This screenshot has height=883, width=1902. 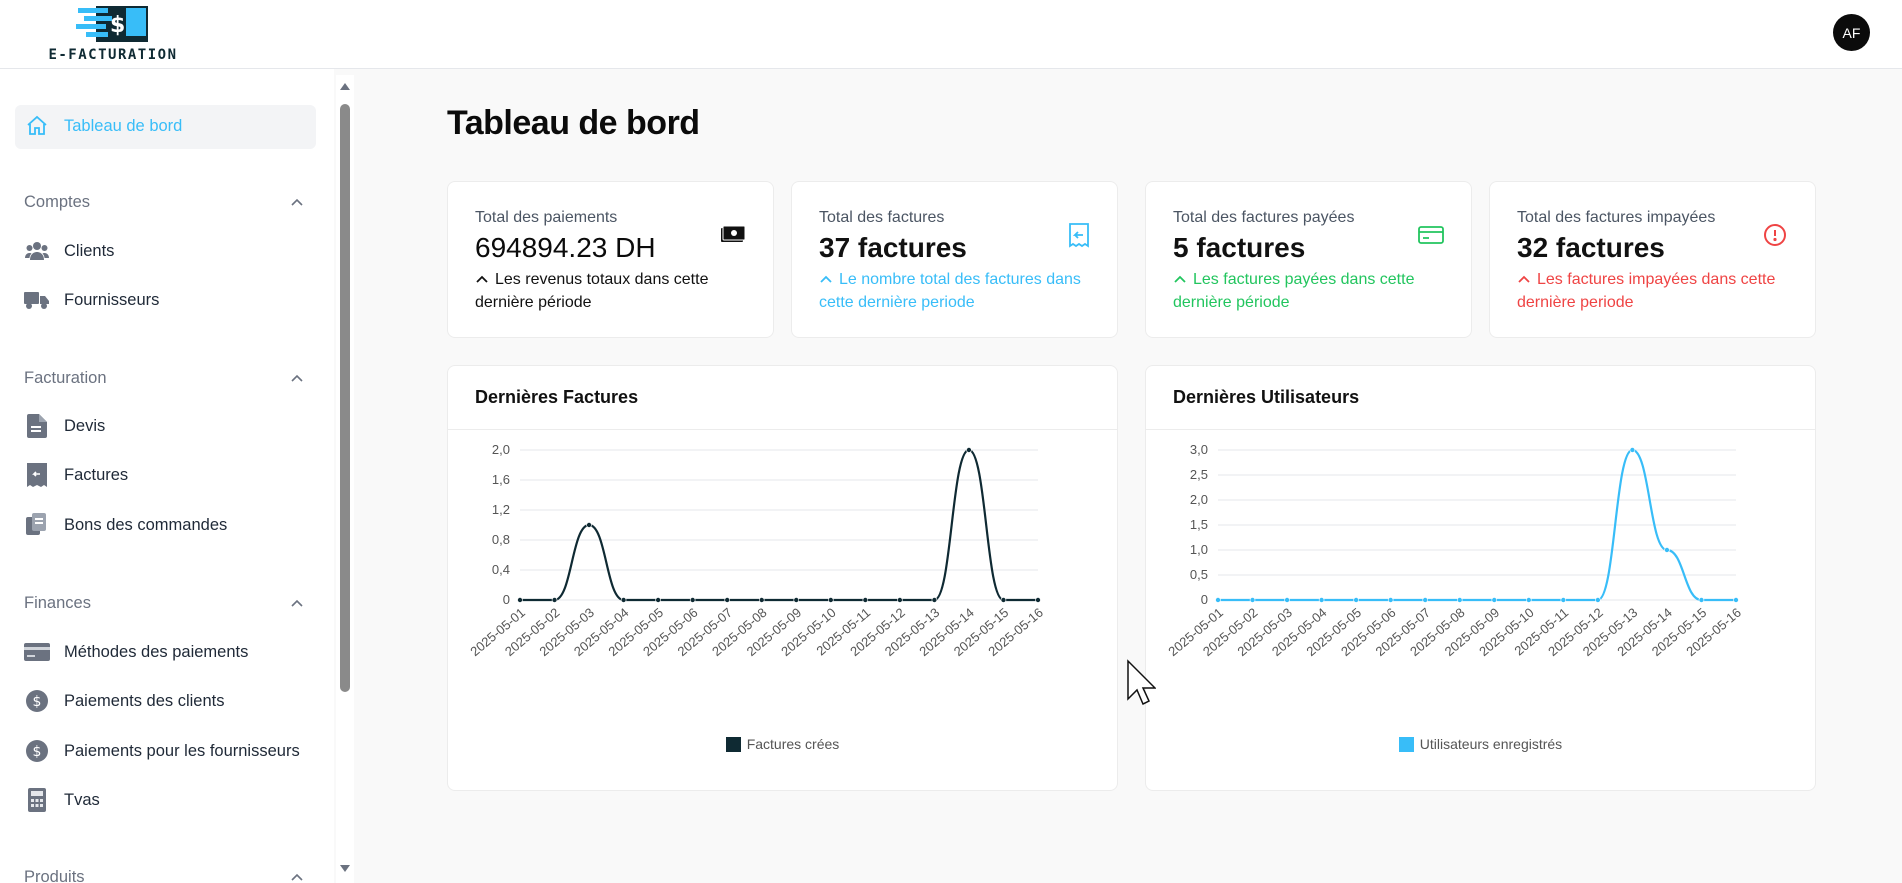 I want to click on sidebar-item-label: Tableau de bord, so click(x=123, y=125).